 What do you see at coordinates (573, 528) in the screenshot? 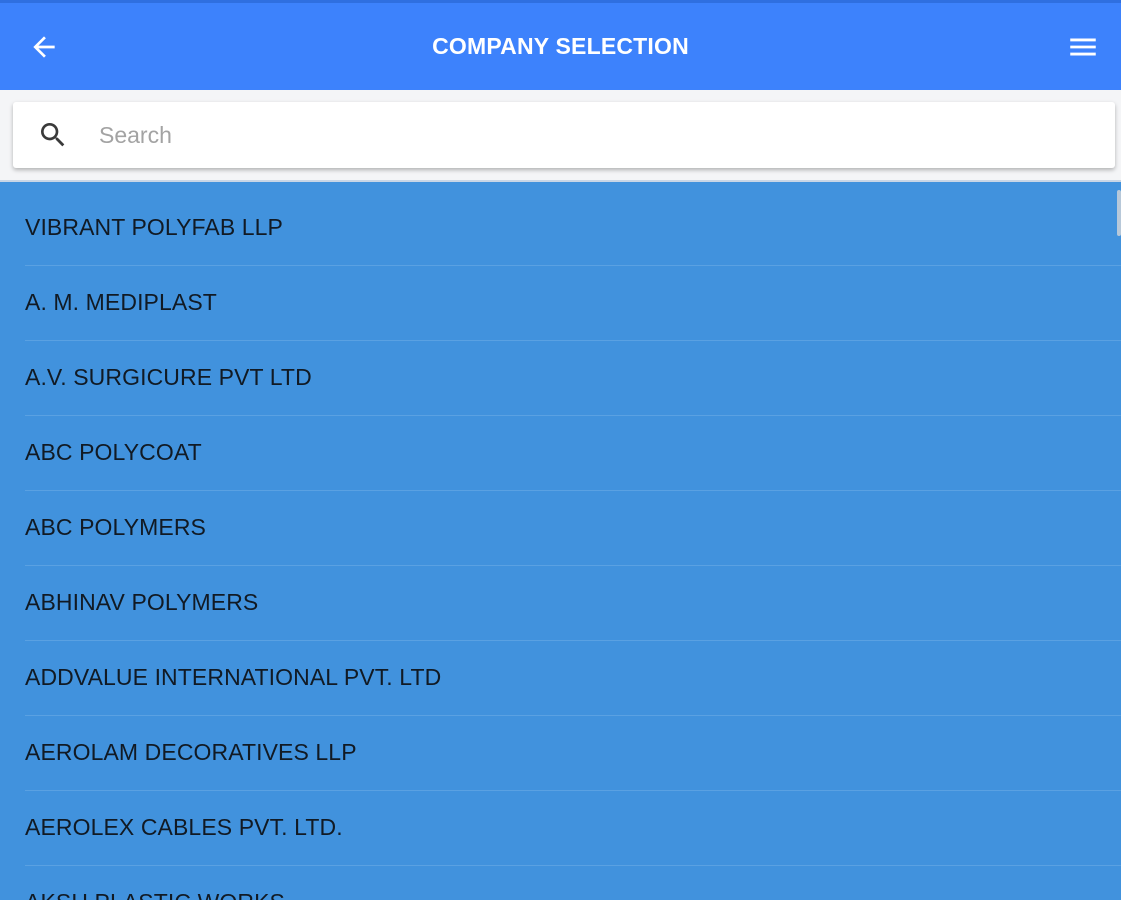
I see `list-item: ABC POLYMERS` at bounding box center [573, 528].